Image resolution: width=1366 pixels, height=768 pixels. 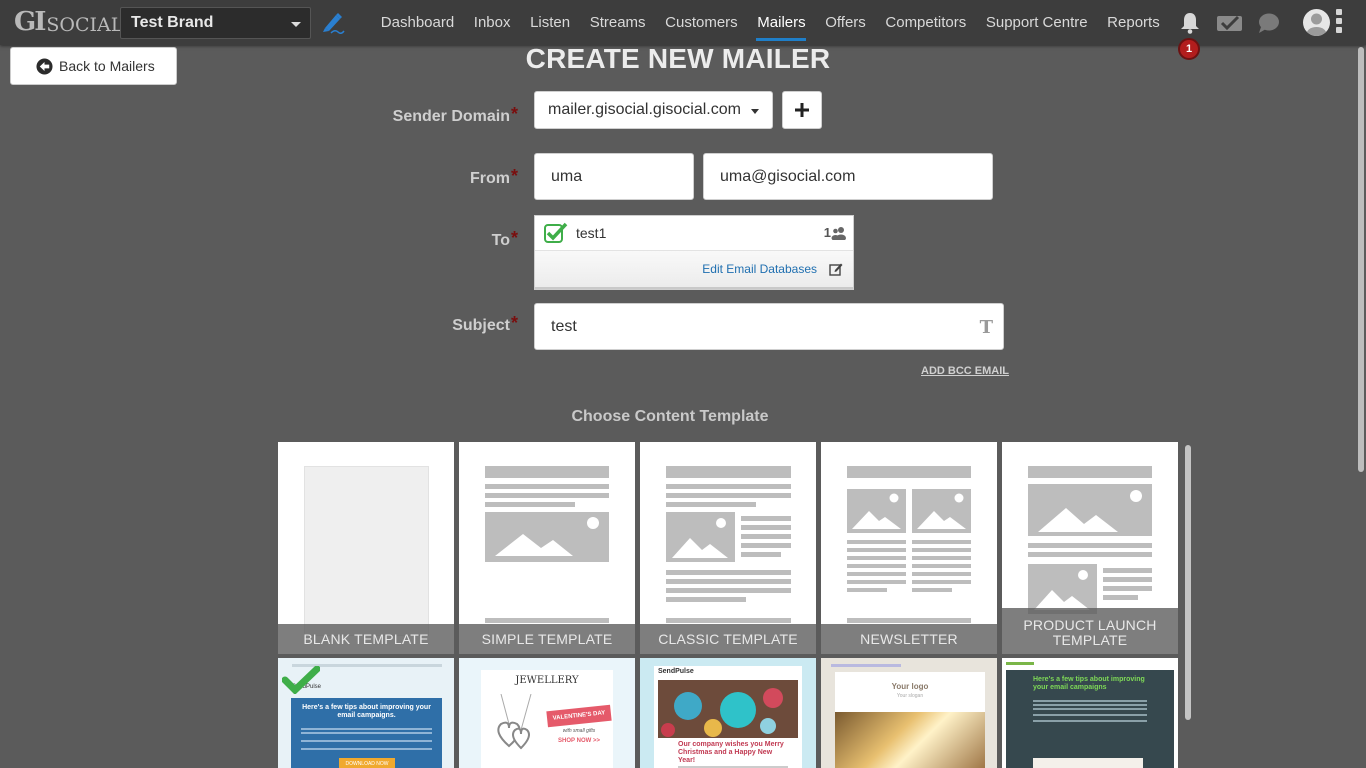 What do you see at coordinates (579, 731) in the screenshot?
I see `preview-tagline: with small gifts` at bounding box center [579, 731].